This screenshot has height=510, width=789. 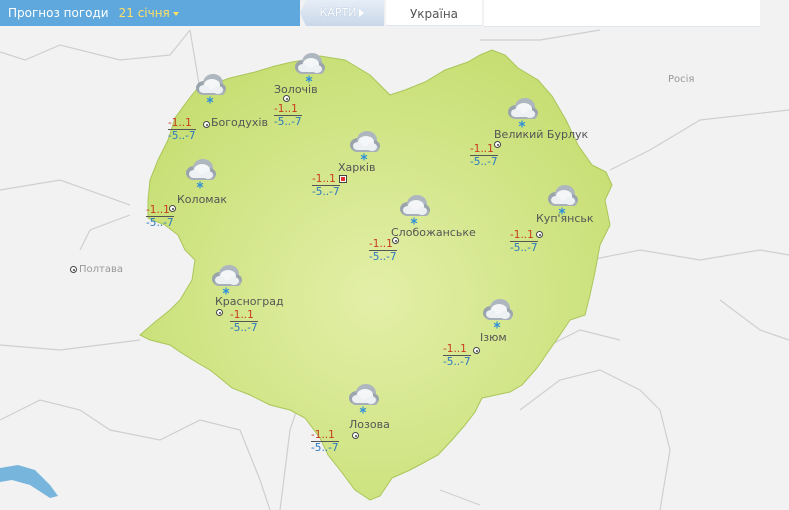 What do you see at coordinates (493, 337) in the screenshot?
I see `city-name: Ізюм` at bounding box center [493, 337].